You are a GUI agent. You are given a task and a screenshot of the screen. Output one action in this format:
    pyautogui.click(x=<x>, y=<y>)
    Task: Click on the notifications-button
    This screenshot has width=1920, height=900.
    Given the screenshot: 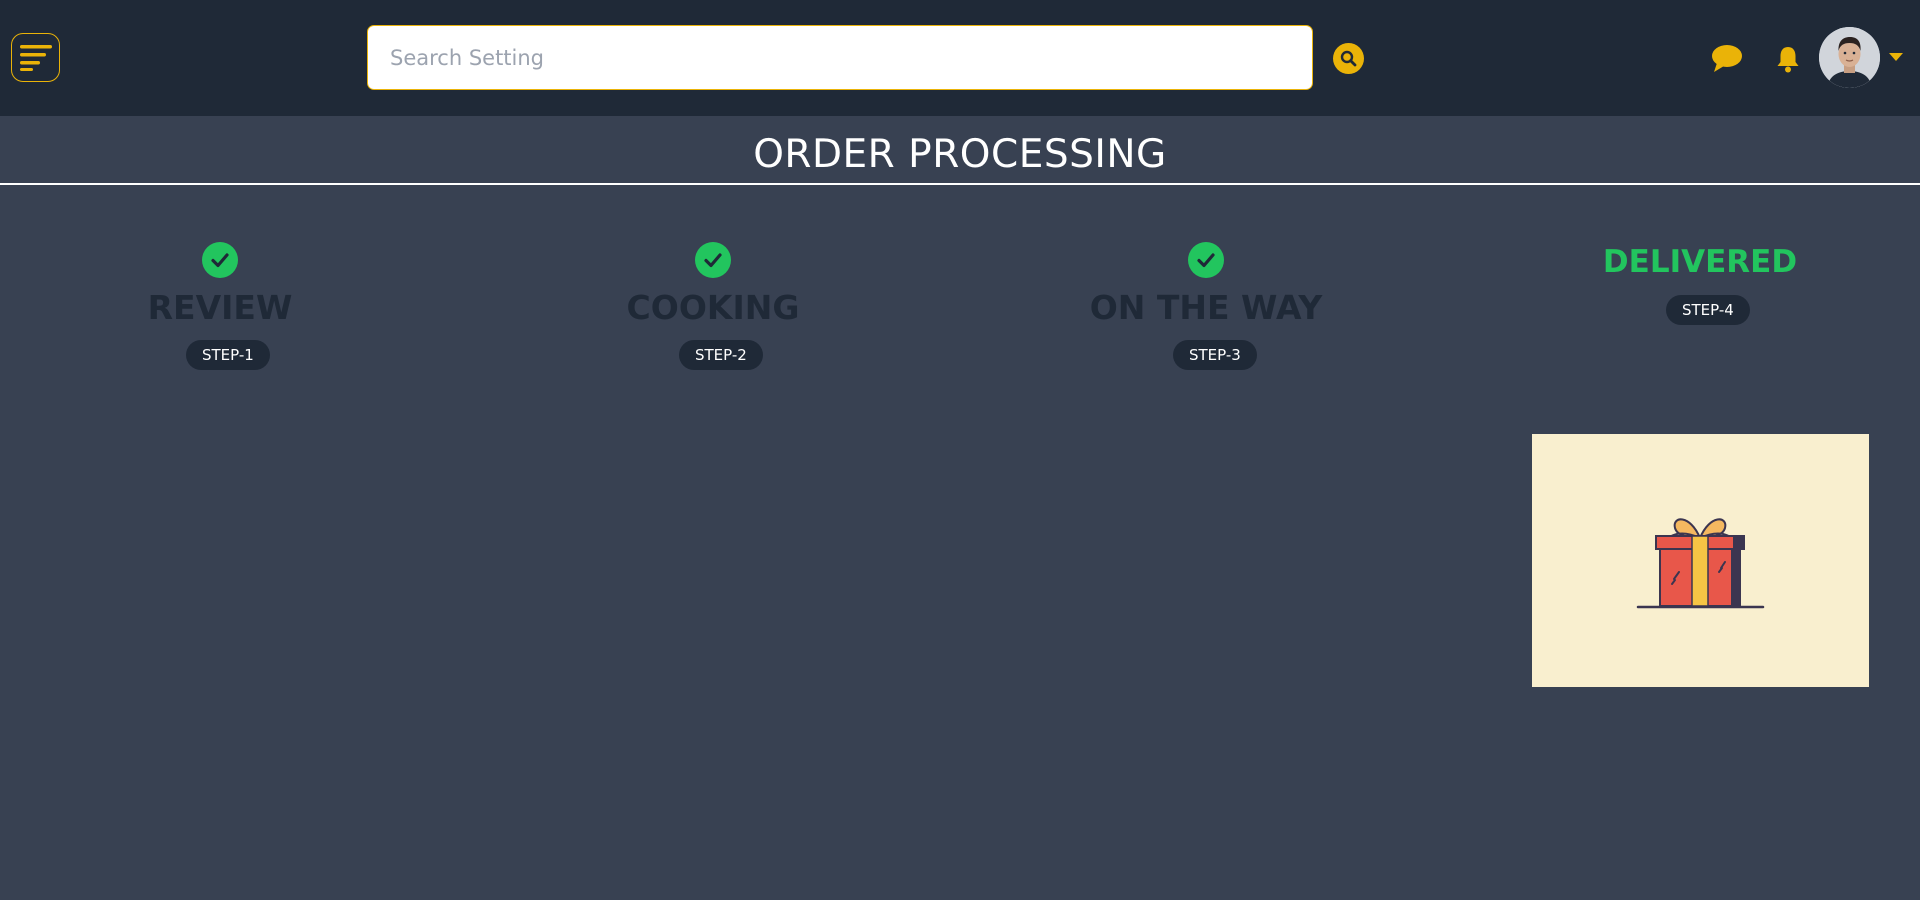 What is the action you would take?
    pyautogui.click(x=1788, y=59)
    